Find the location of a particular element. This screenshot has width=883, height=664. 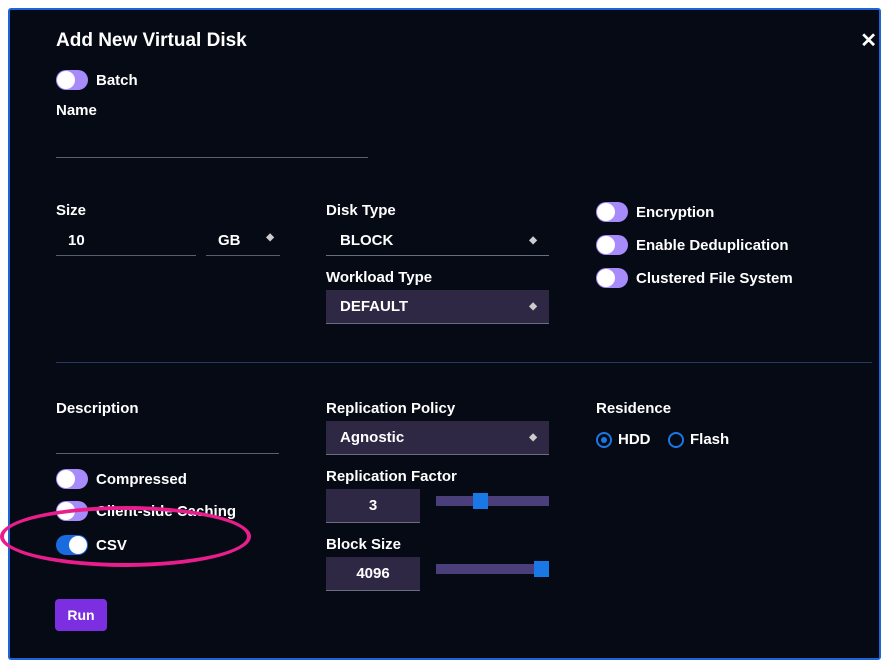

radio-dot is located at coordinates (604, 439).